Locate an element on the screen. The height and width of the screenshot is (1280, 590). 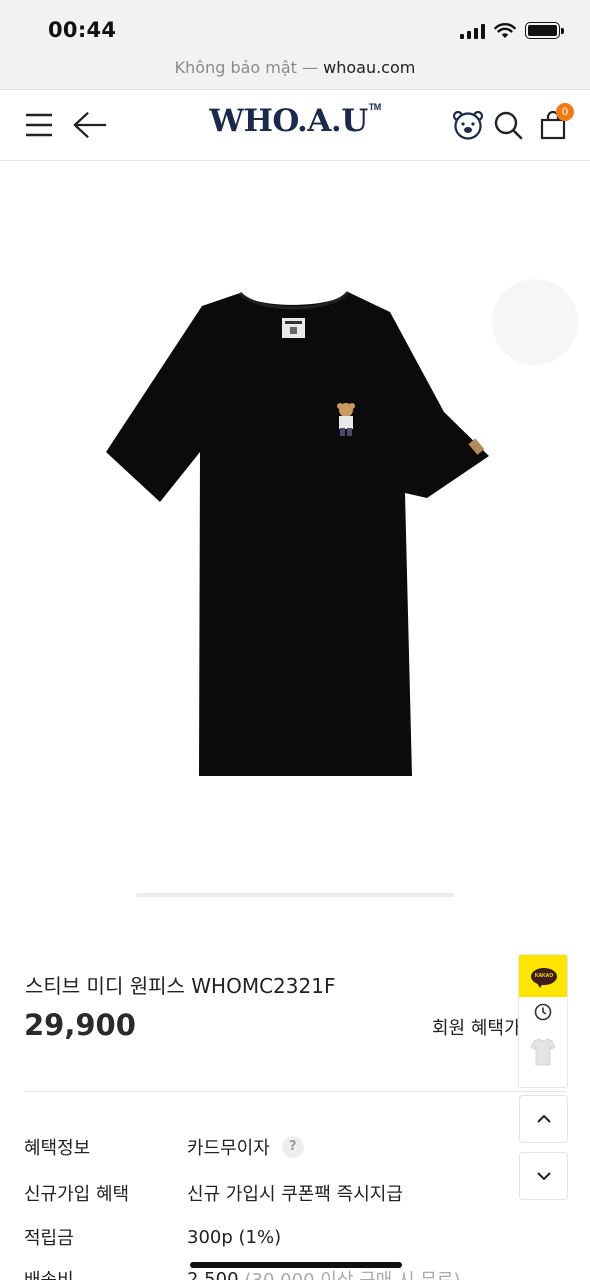
search-icon is located at coordinates (508, 125).